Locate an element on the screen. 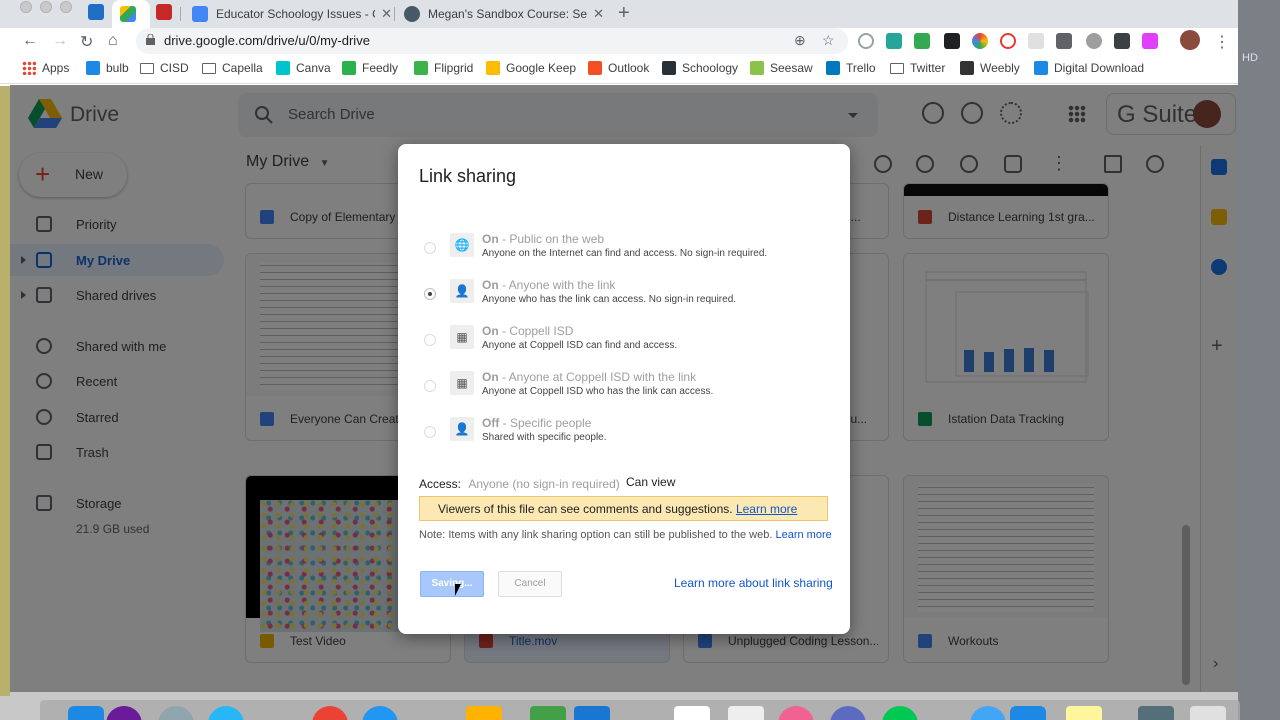 The height and width of the screenshot is (720, 1280). bookmark-twitter: Twitter is located at coordinates (917, 68).